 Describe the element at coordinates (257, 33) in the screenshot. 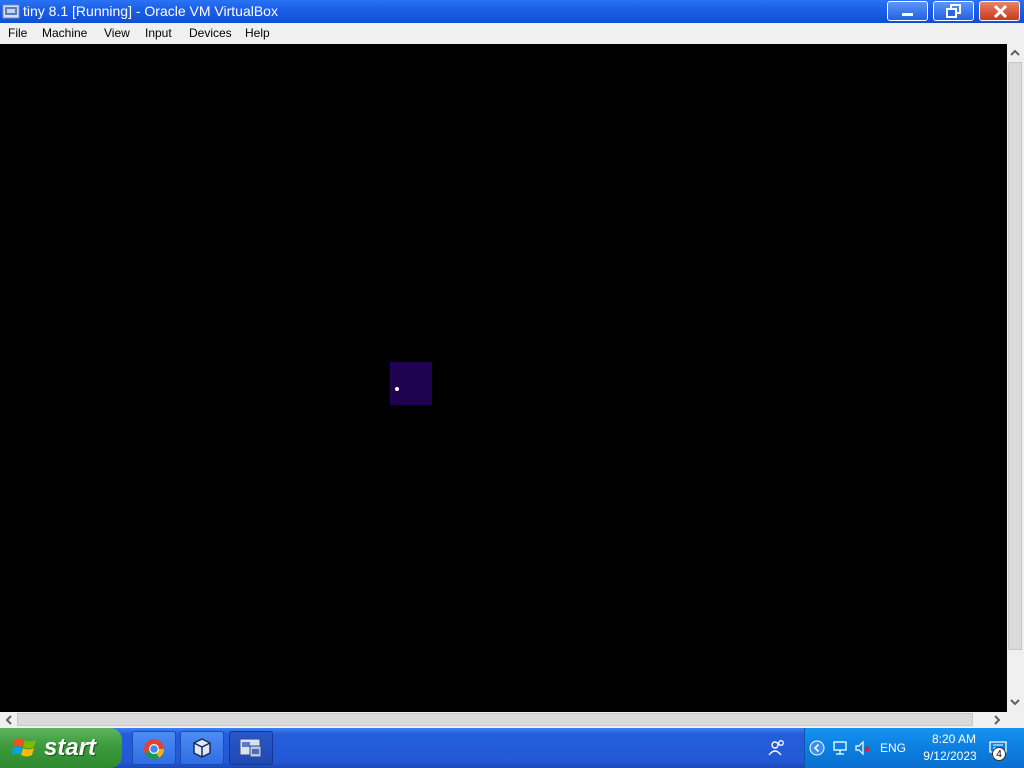

I see `menu-help: Help` at that location.